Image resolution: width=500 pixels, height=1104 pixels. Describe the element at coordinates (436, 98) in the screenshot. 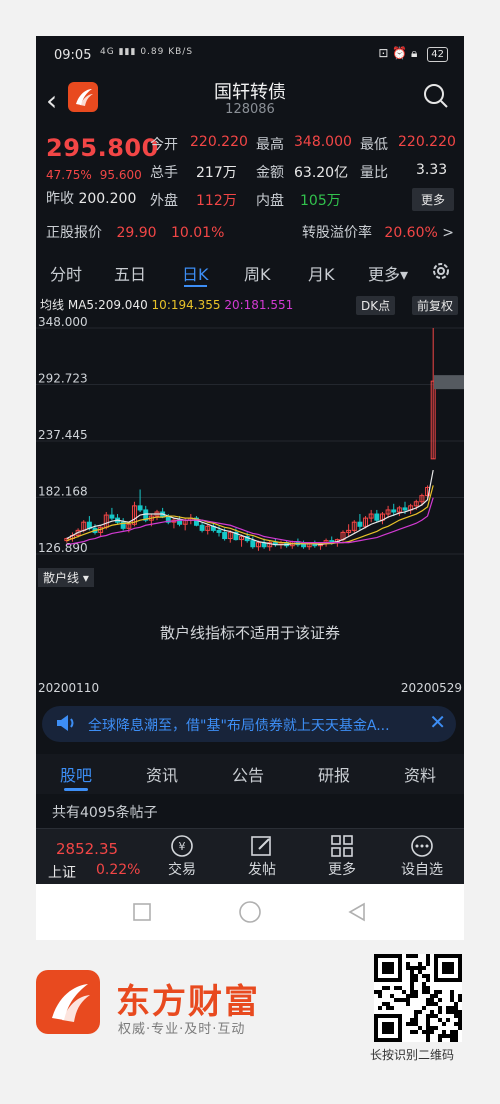

I see `search-icon` at that location.